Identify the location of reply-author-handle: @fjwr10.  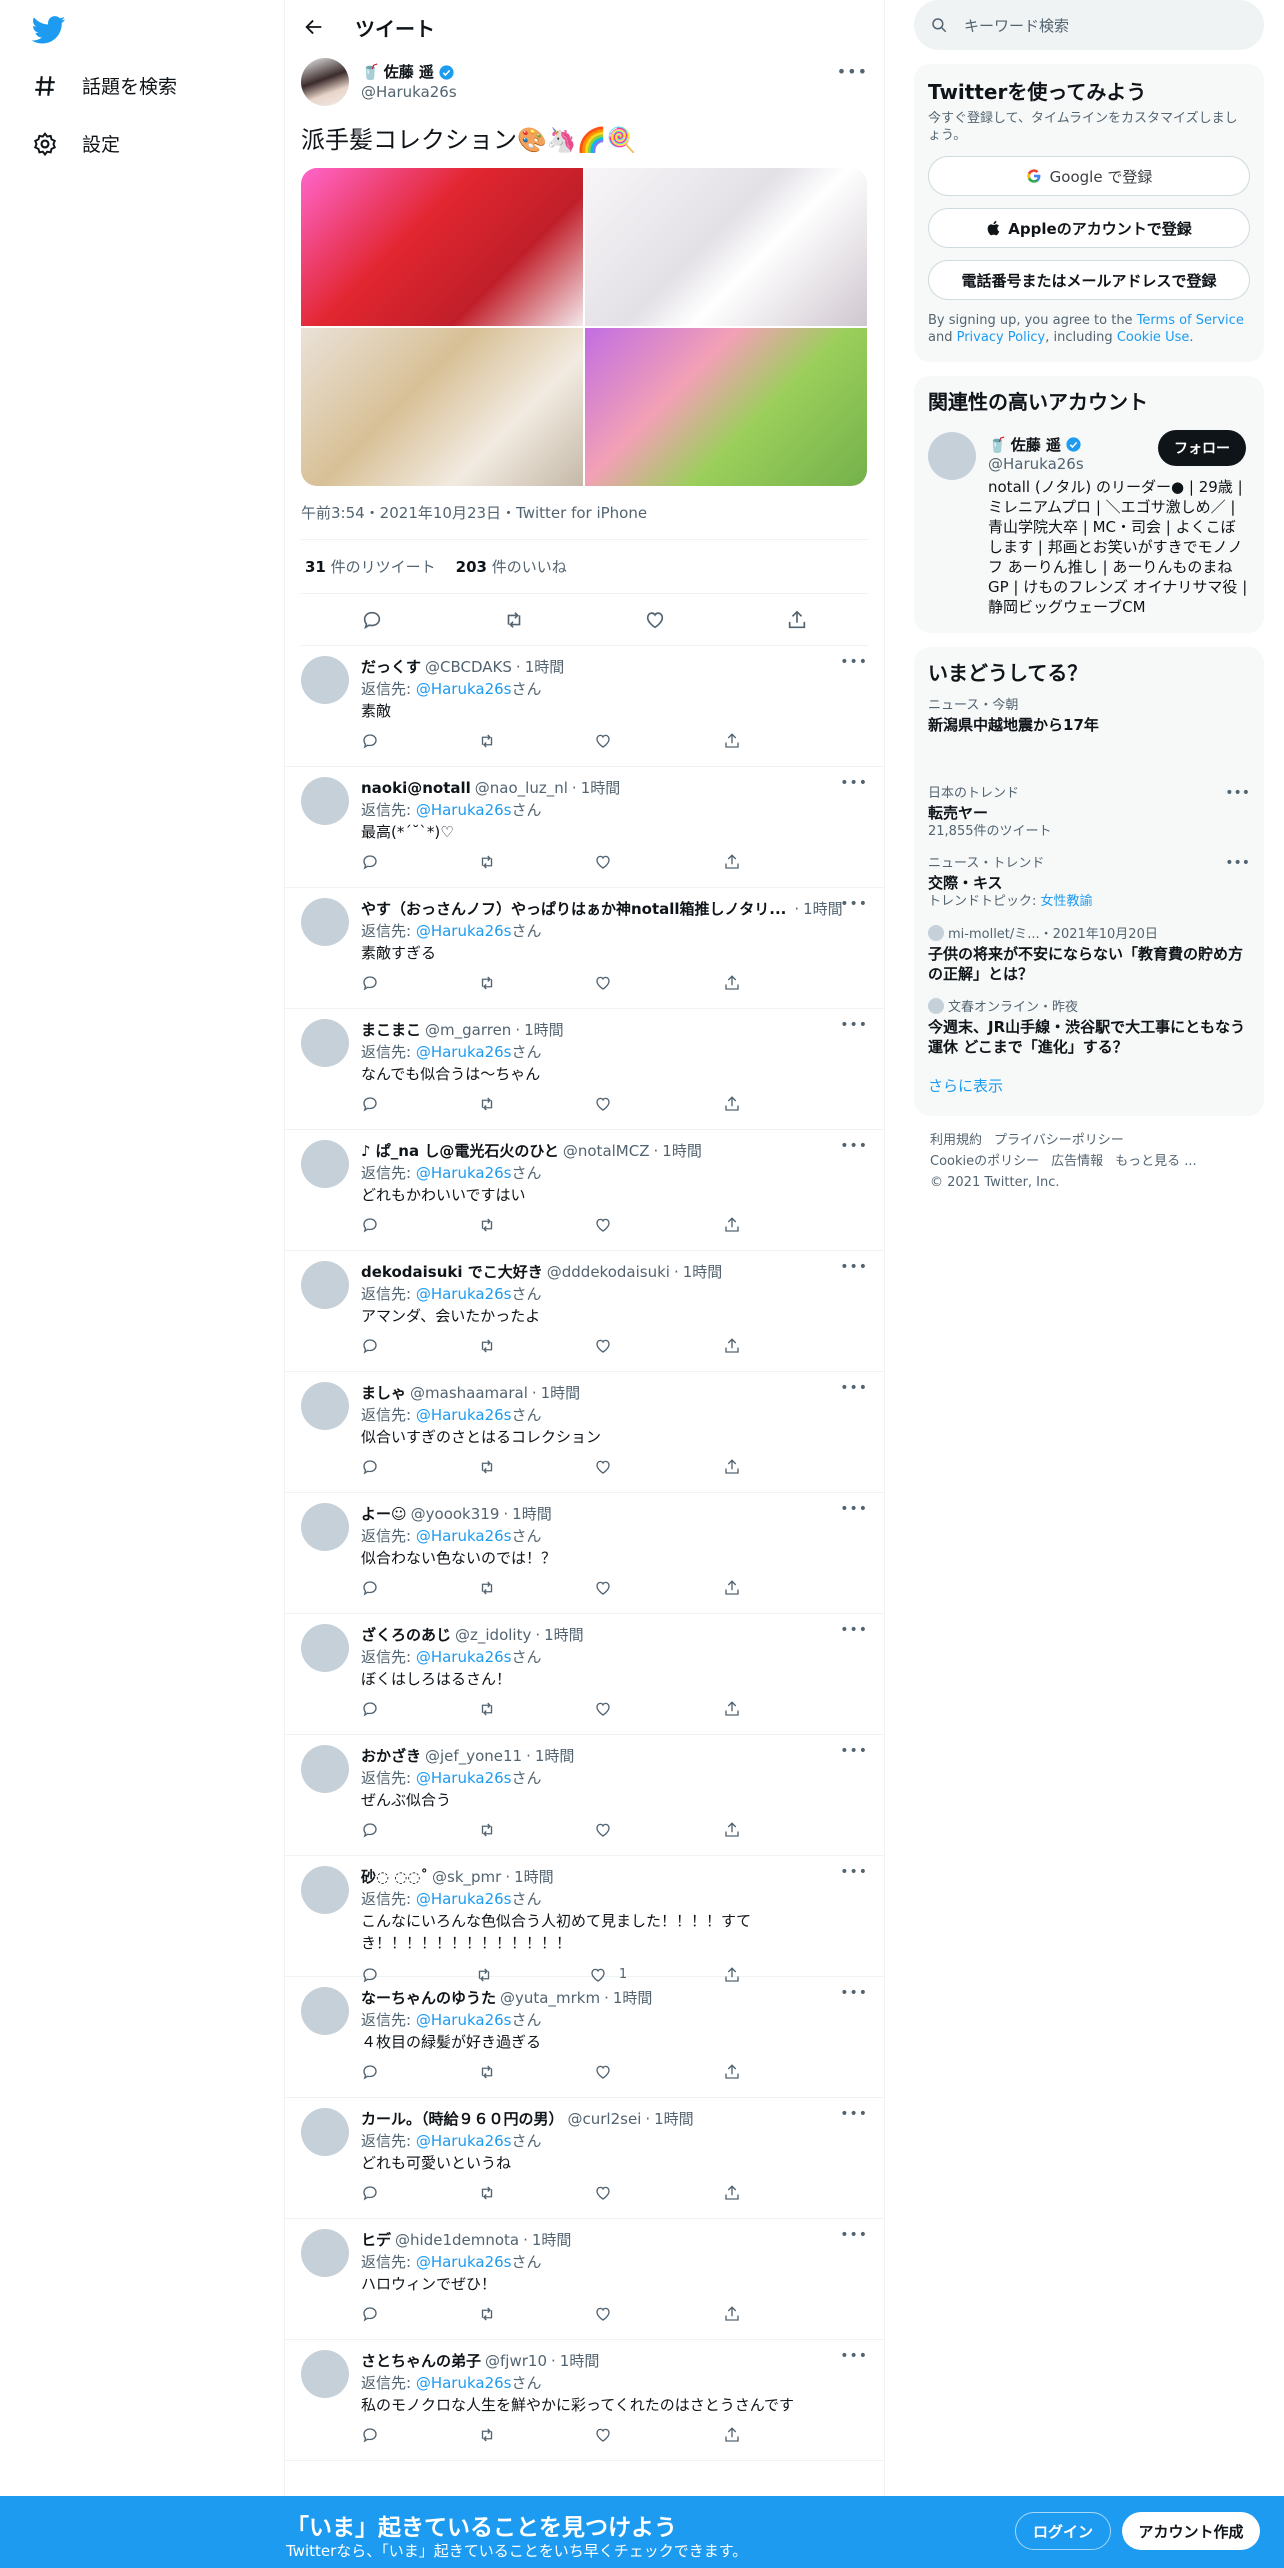
(516, 2361).